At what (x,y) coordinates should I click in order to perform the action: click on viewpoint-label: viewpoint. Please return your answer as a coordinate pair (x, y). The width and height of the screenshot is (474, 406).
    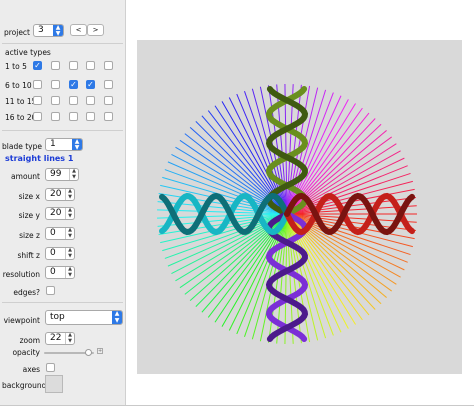
    Looking at the image, I should click on (21, 320).